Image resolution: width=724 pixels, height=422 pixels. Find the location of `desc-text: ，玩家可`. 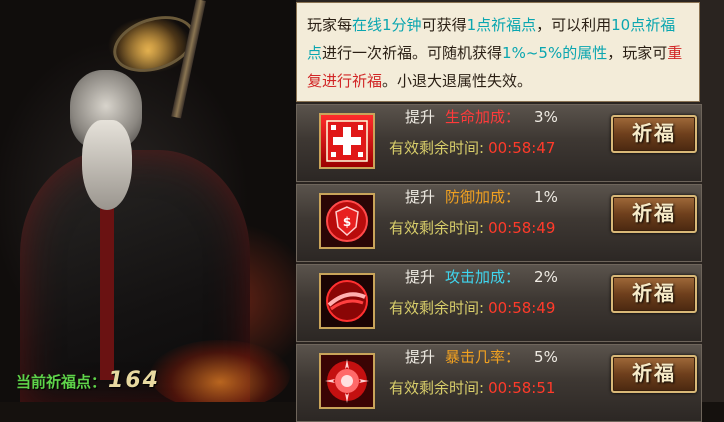

desc-text: ，玩家可 is located at coordinates (637, 53).